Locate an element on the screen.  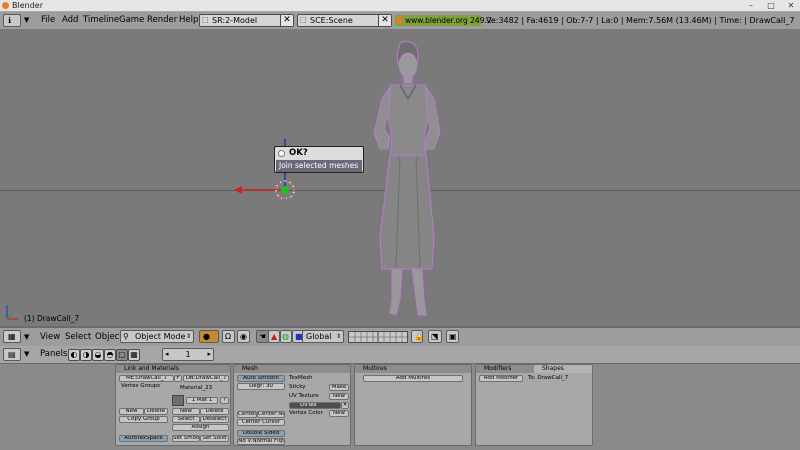
editor-type-icon: ▤ is located at coordinates (12, 354).